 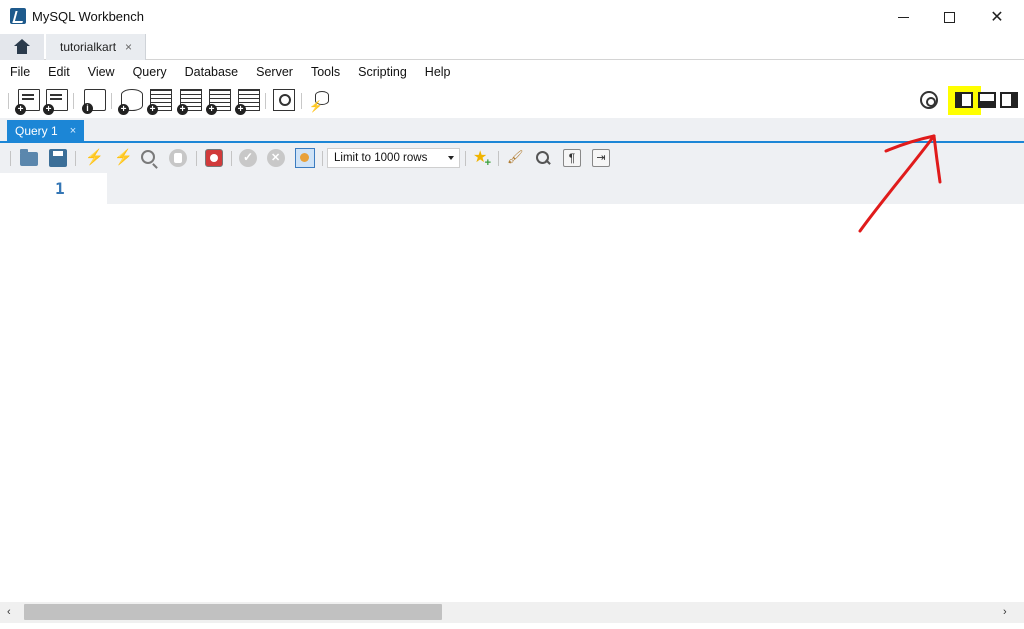 I want to click on connection-tab-bar: tutorialkart ×, so click(x=512, y=47).